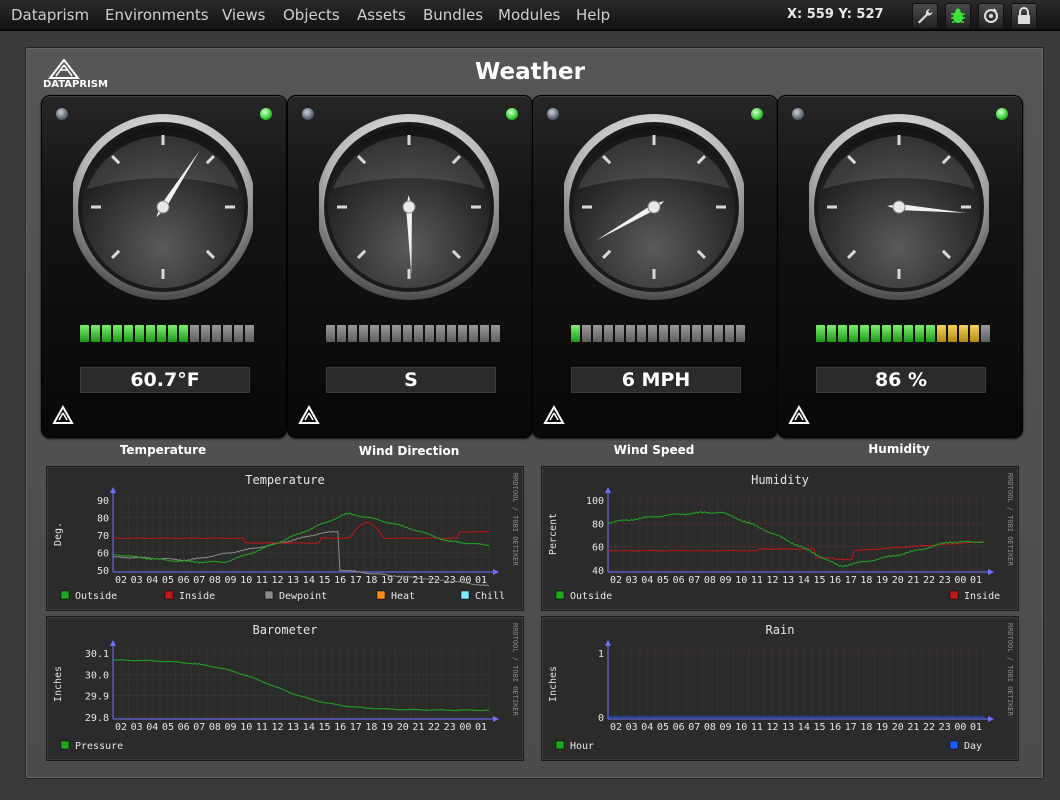 This screenshot has height=800, width=1060. I want to click on settings-button, so click(925, 16).